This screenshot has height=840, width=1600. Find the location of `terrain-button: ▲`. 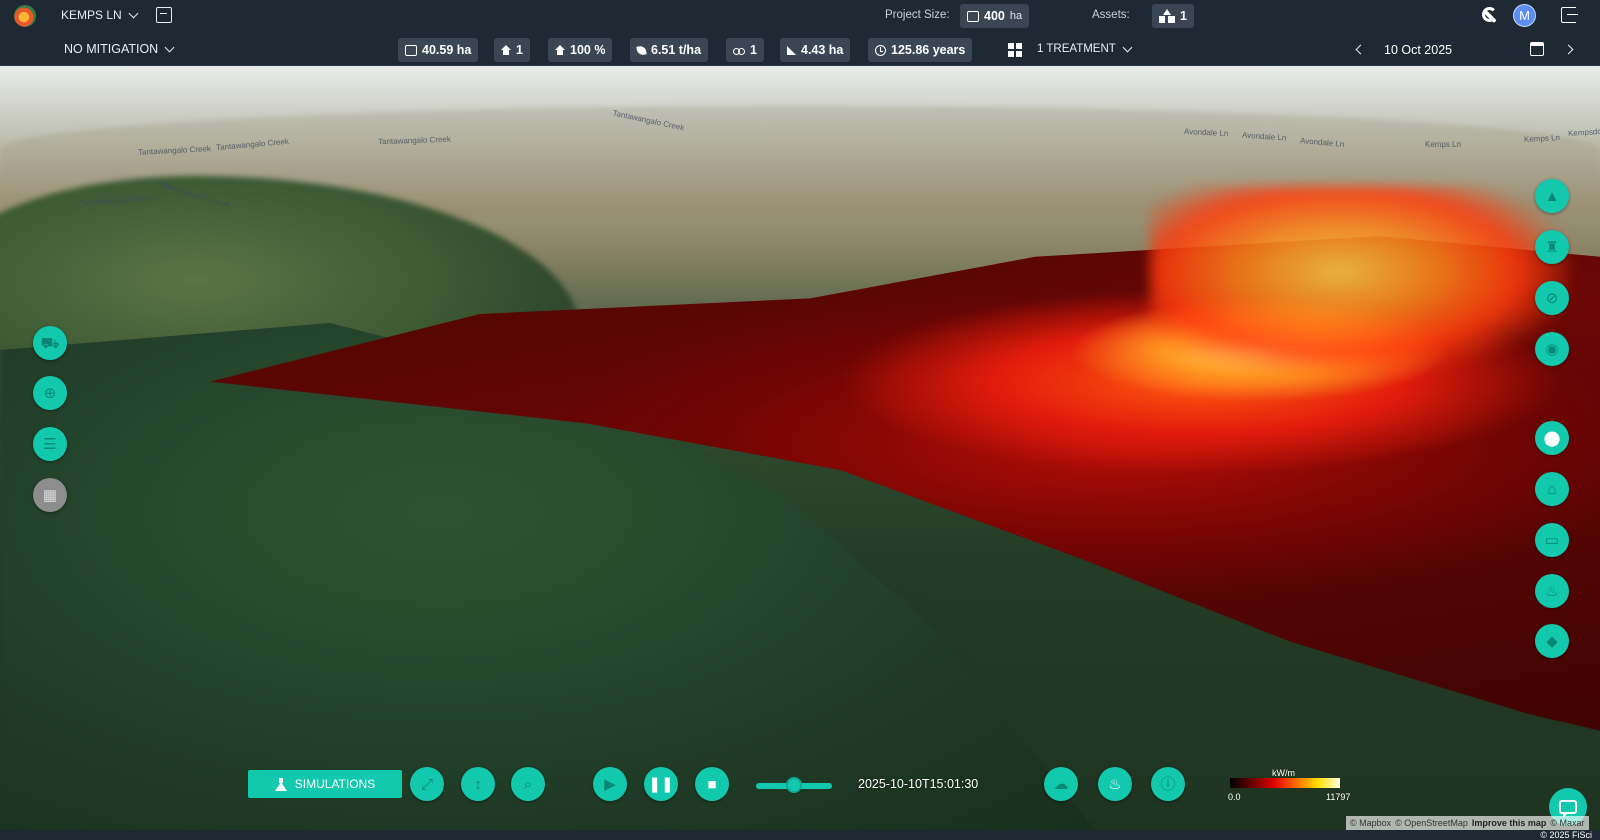

terrain-button: ▲ is located at coordinates (1552, 196).